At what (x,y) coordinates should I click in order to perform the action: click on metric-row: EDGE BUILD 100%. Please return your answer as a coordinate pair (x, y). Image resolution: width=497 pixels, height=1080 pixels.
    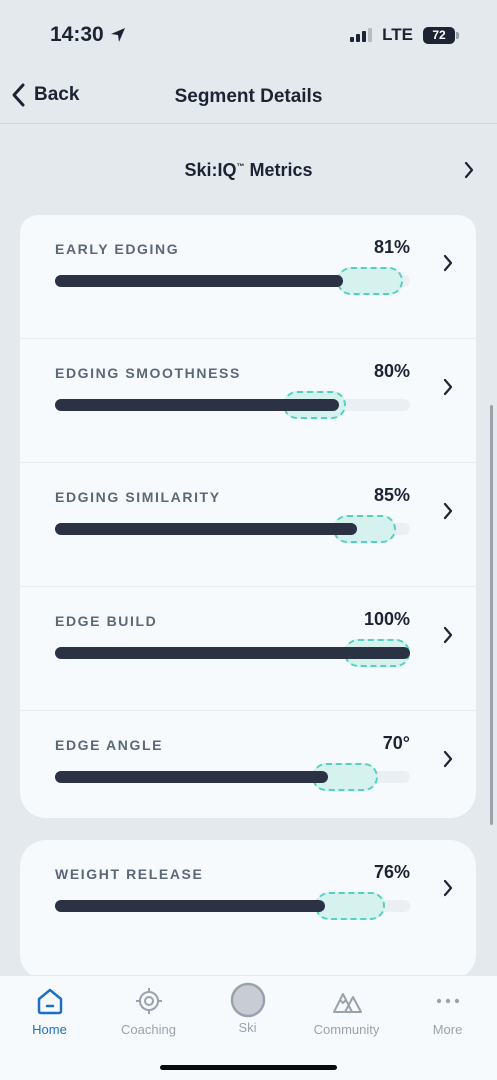
    Looking at the image, I should click on (248, 649).